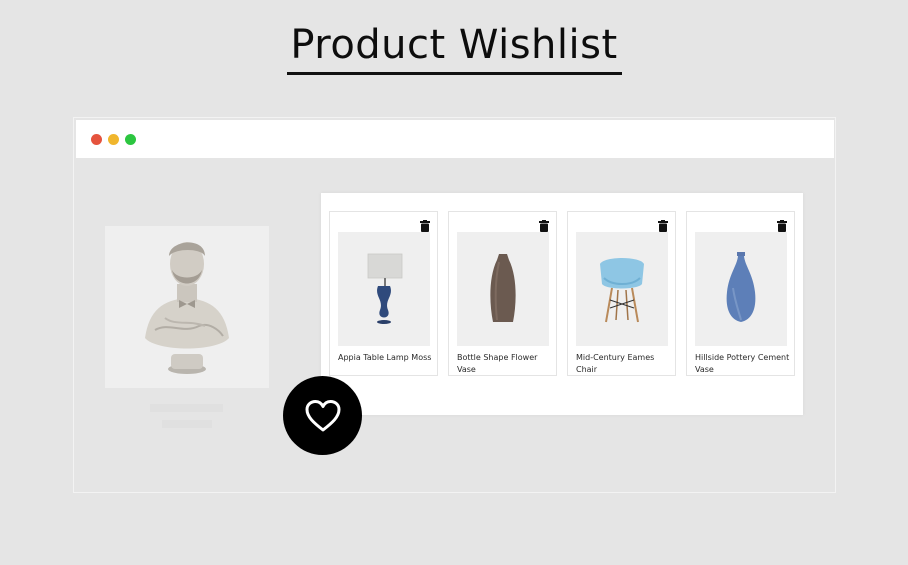 This screenshot has width=908, height=565. I want to click on window-titlebar, so click(455, 139).